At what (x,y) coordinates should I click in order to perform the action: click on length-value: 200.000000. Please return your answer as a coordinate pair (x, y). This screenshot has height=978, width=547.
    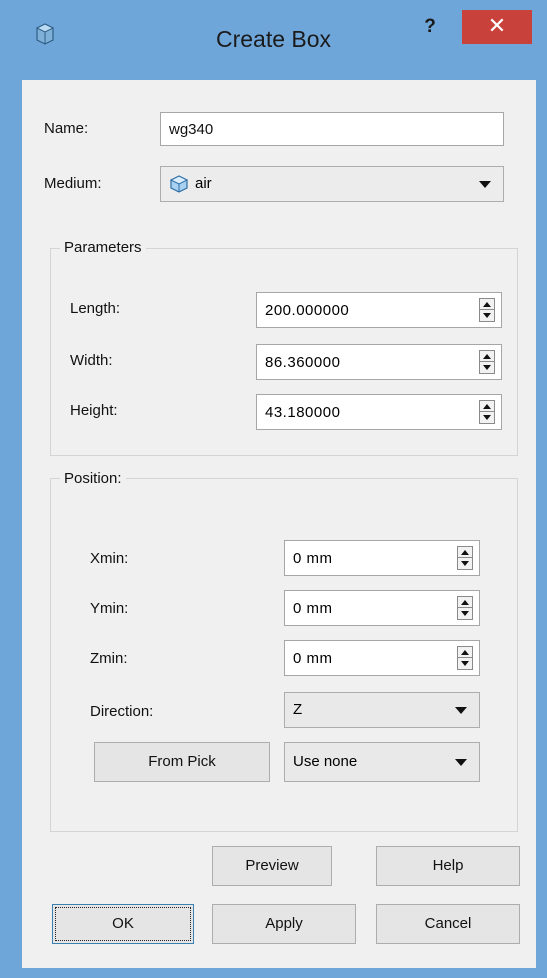
    Looking at the image, I should click on (307, 310).